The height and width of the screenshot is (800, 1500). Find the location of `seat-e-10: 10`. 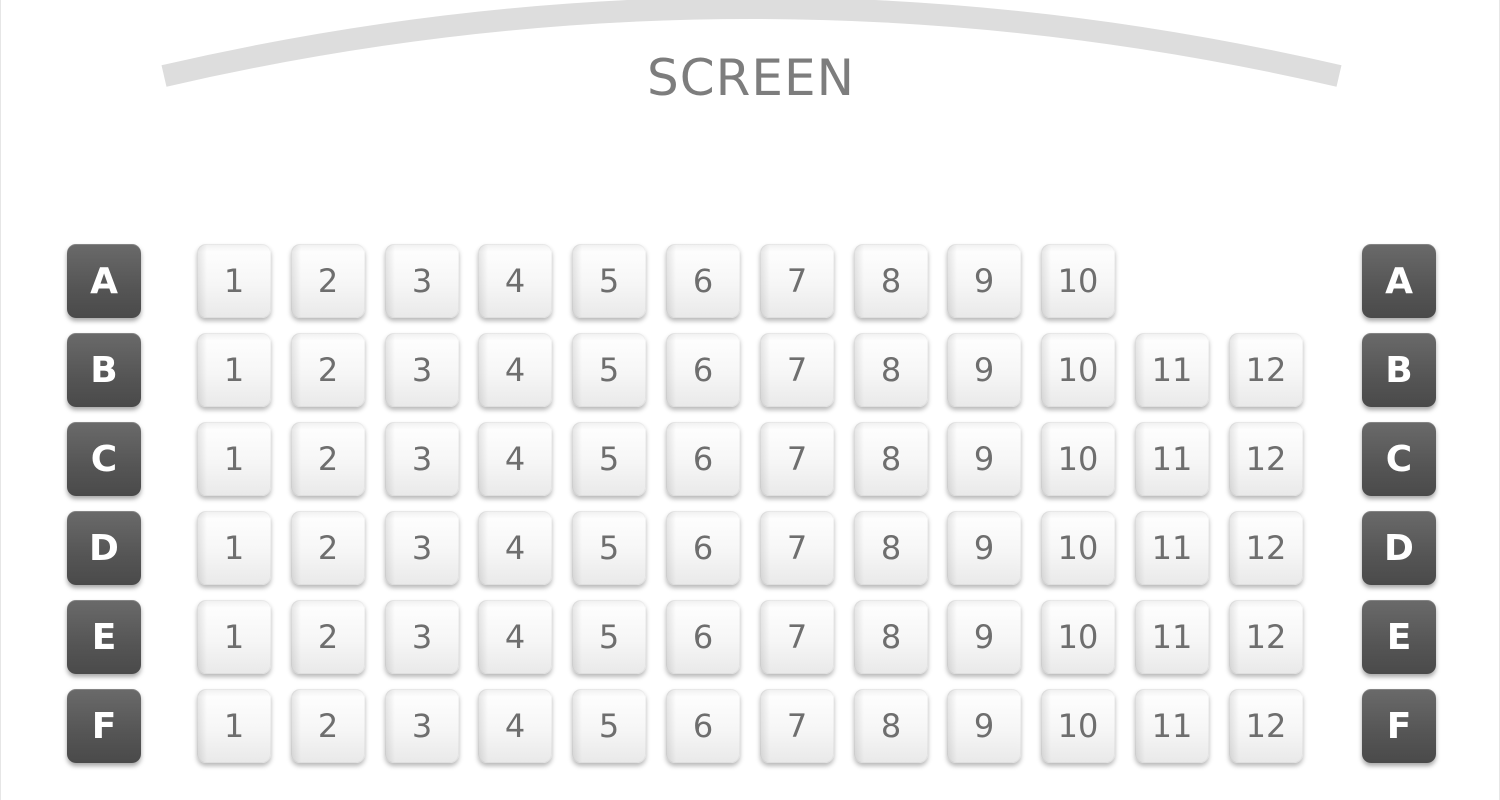

seat-e-10: 10 is located at coordinates (1078, 637).